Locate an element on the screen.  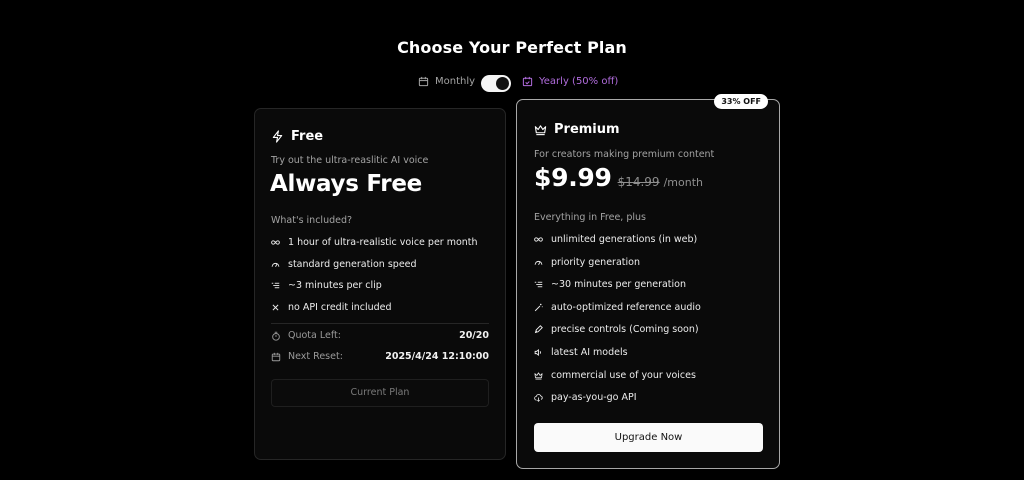
premium-feature-text: commercial use of your voices is located at coordinates (623, 375).